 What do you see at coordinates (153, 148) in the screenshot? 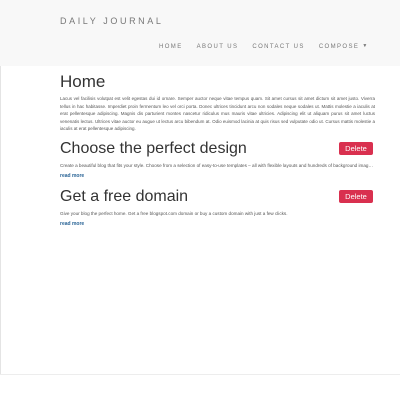
I see `post-title: Choose the perfect design` at bounding box center [153, 148].